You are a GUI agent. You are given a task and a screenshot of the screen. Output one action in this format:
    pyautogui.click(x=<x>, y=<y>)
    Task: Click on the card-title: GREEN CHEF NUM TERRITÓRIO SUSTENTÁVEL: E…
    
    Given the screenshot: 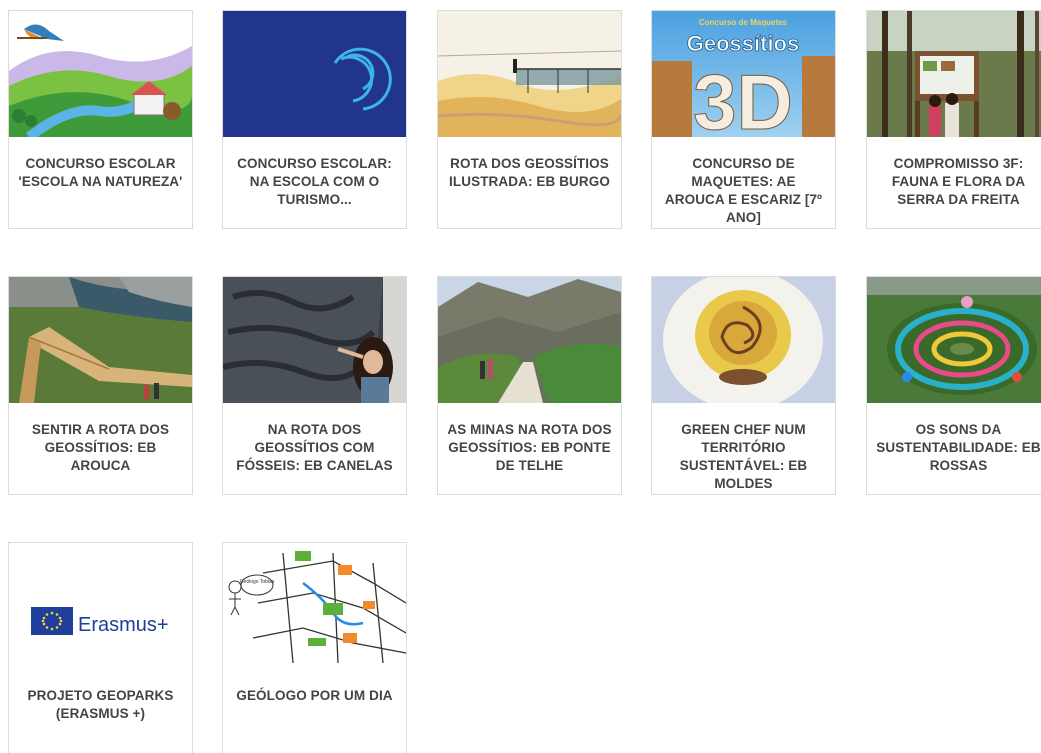 What is the action you would take?
    pyautogui.click(x=743, y=457)
    